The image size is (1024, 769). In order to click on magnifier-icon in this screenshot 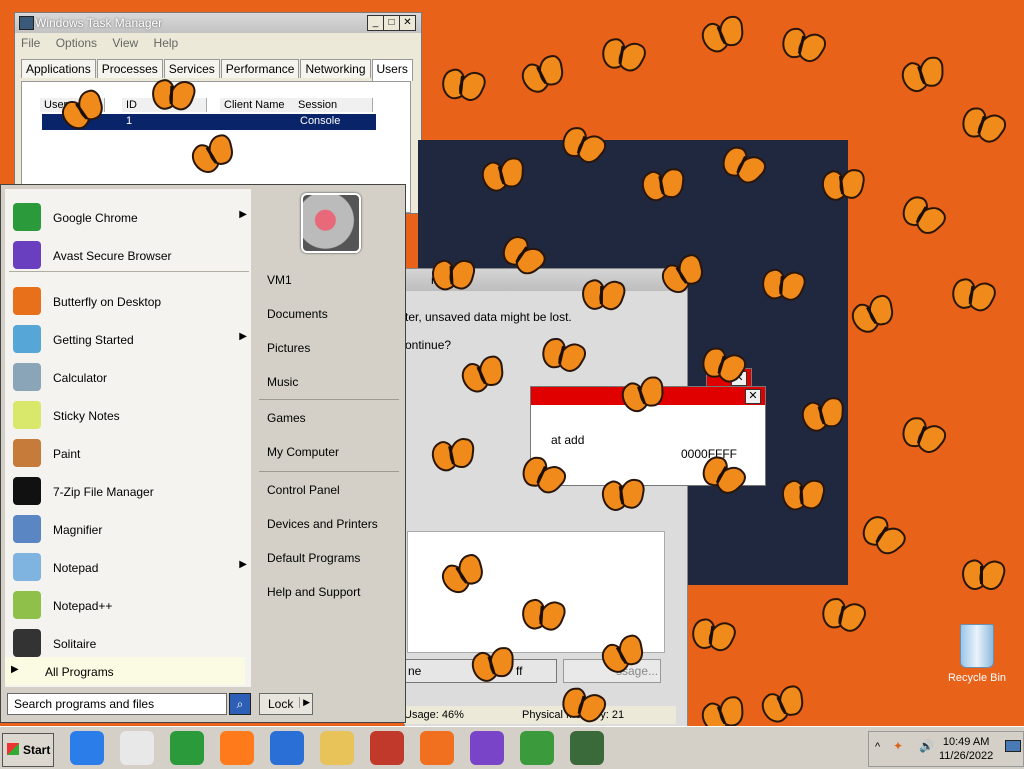, I will do `click(27, 529)`.